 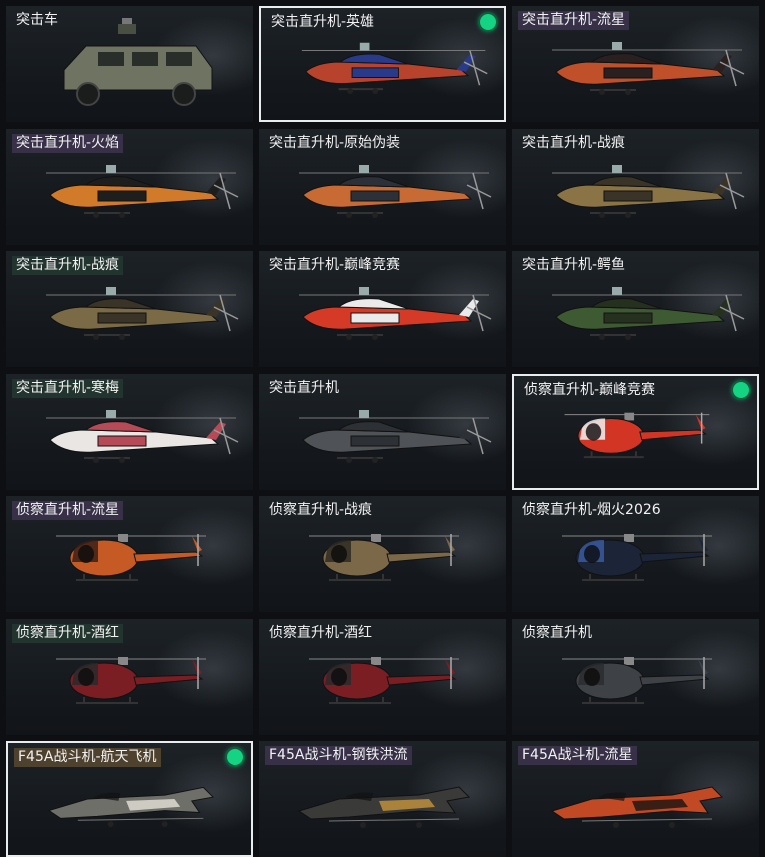 I want to click on skin-name-label: 突击直升机-流星, so click(x=574, y=20).